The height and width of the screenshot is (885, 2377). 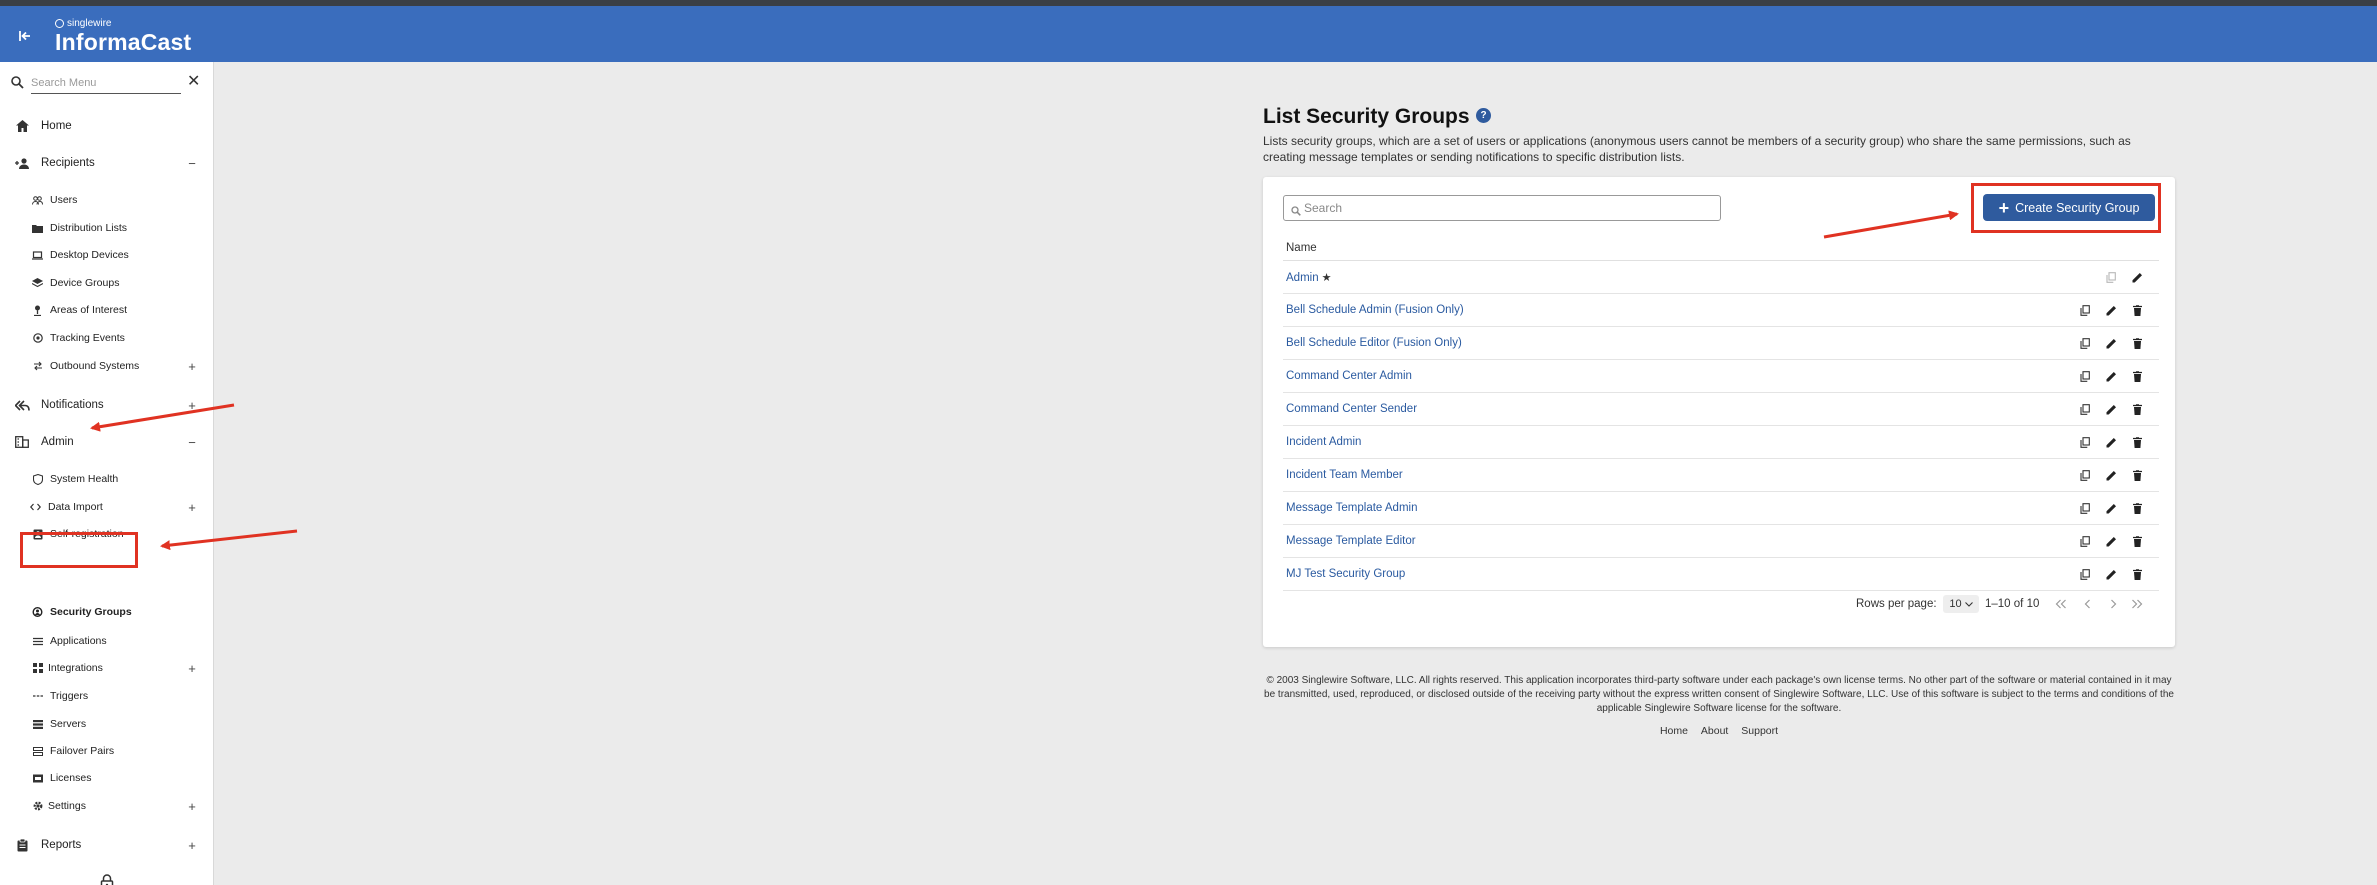 What do you see at coordinates (37, 200) in the screenshot?
I see `people-icon` at bounding box center [37, 200].